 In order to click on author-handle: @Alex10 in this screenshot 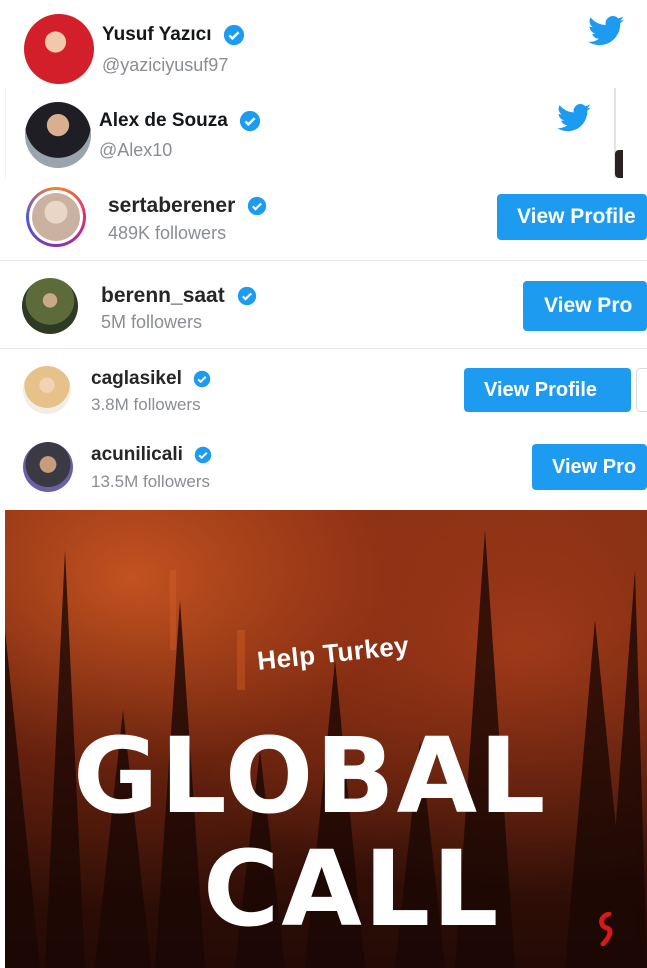, I will do `click(135, 150)`.